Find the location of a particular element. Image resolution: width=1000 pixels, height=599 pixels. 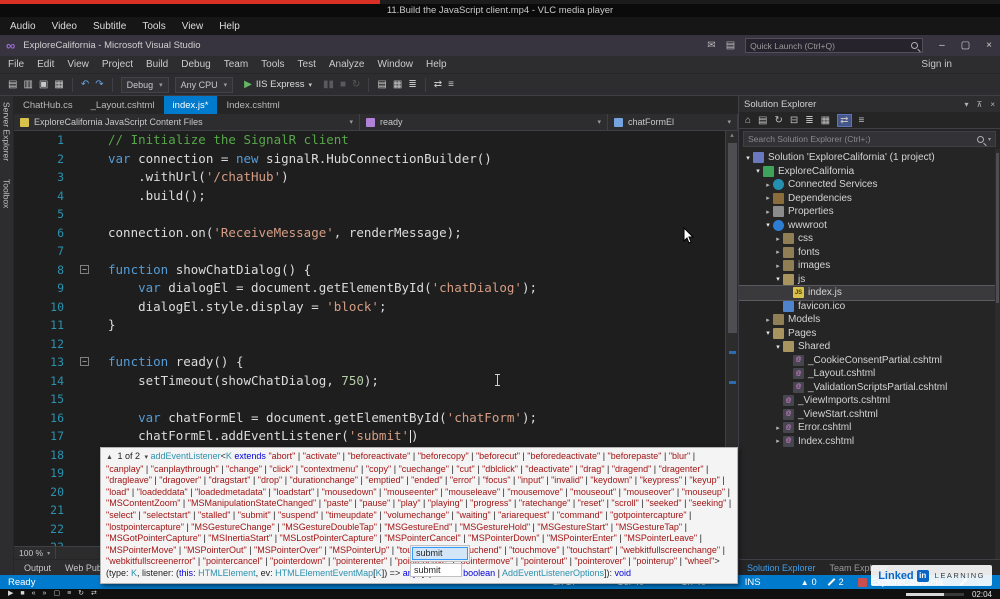

feedback-icon: ✉ is located at coordinates (711, 45).